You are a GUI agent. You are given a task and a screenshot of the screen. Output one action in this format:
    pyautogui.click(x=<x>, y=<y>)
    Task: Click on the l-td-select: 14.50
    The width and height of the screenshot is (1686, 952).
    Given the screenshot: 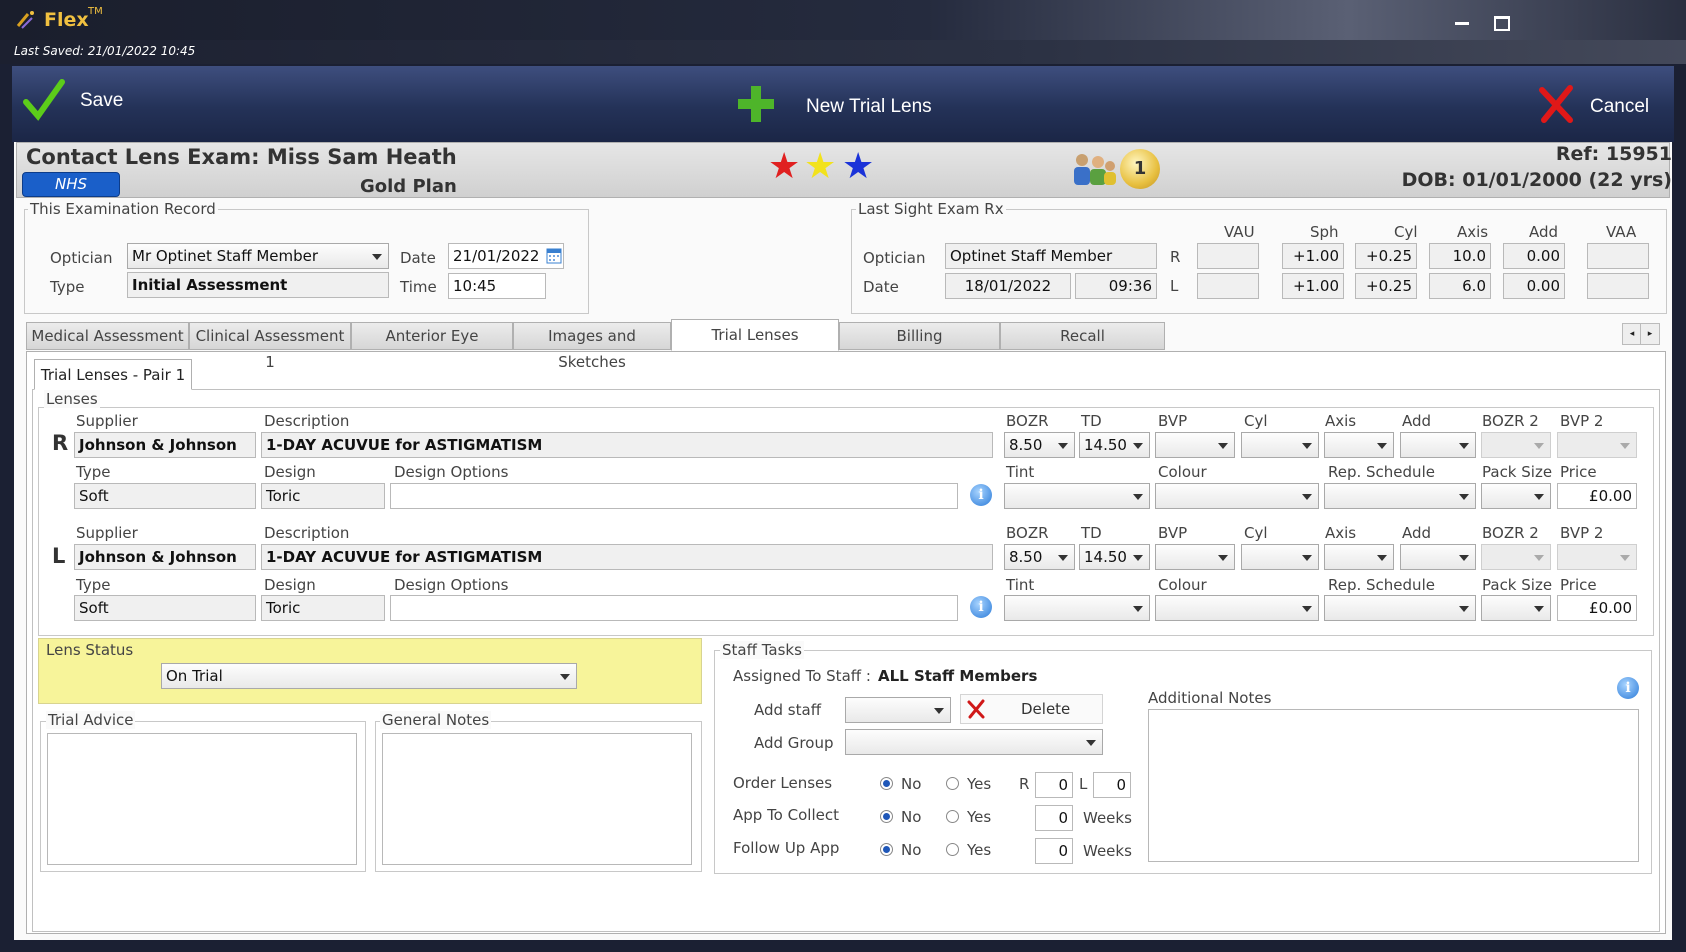 What is the action you would take?
    pyautogui.click(x=1114, y=557)
    